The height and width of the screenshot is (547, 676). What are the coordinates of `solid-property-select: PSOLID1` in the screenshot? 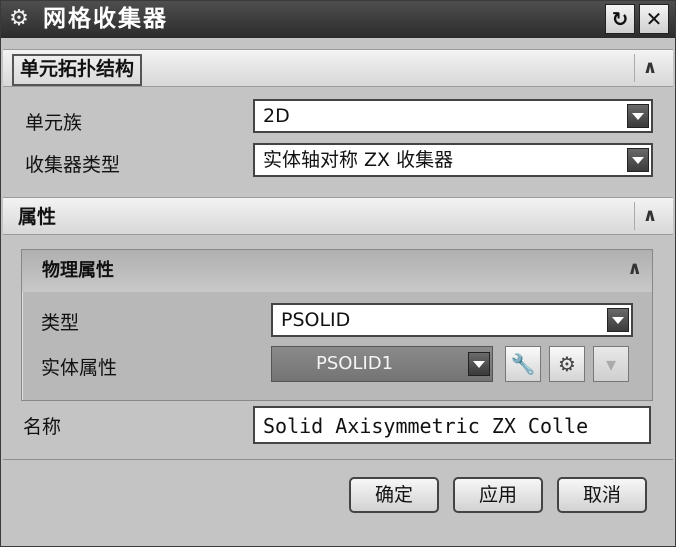 It's located at (382, 364).